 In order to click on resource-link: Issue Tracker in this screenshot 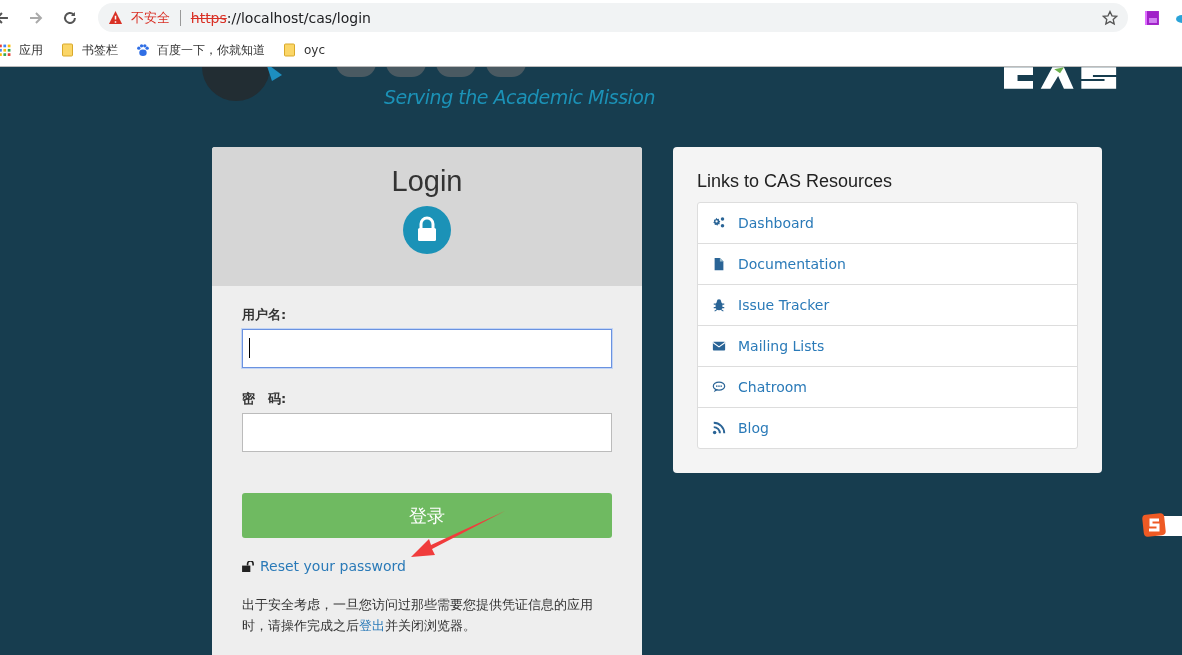, I will do `click(887, 304)`.